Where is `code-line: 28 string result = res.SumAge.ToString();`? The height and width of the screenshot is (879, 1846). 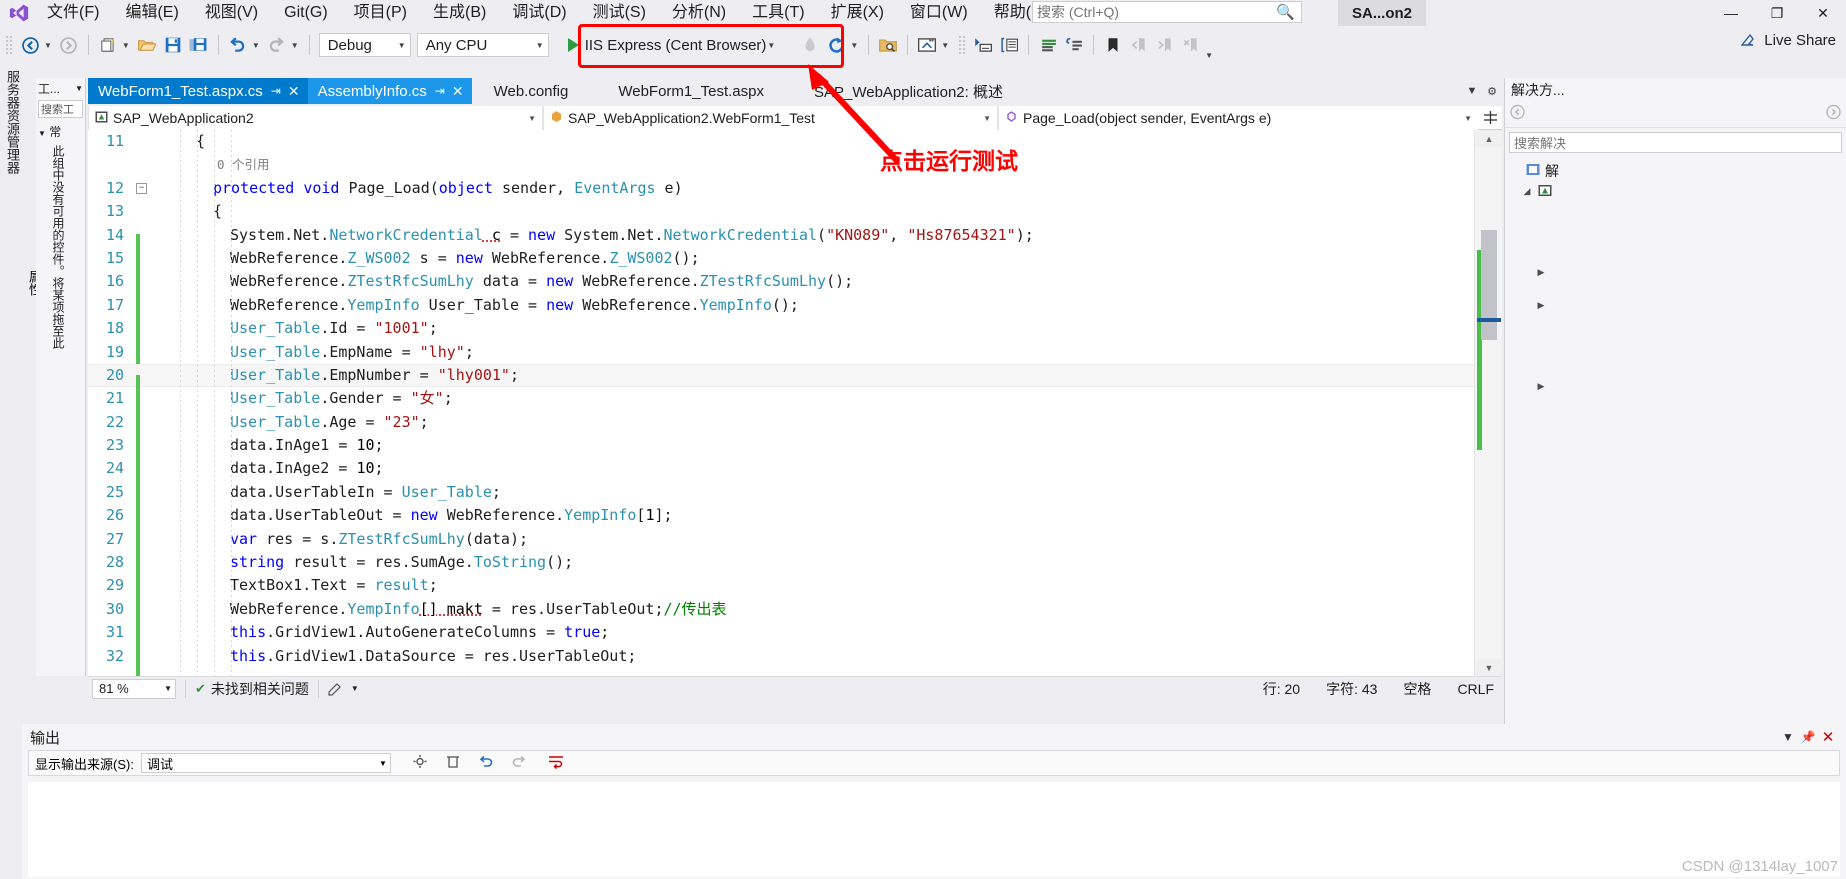
code-line: 28 string result = res.SumAge.ToString(); is located at coordinates (781, 569).